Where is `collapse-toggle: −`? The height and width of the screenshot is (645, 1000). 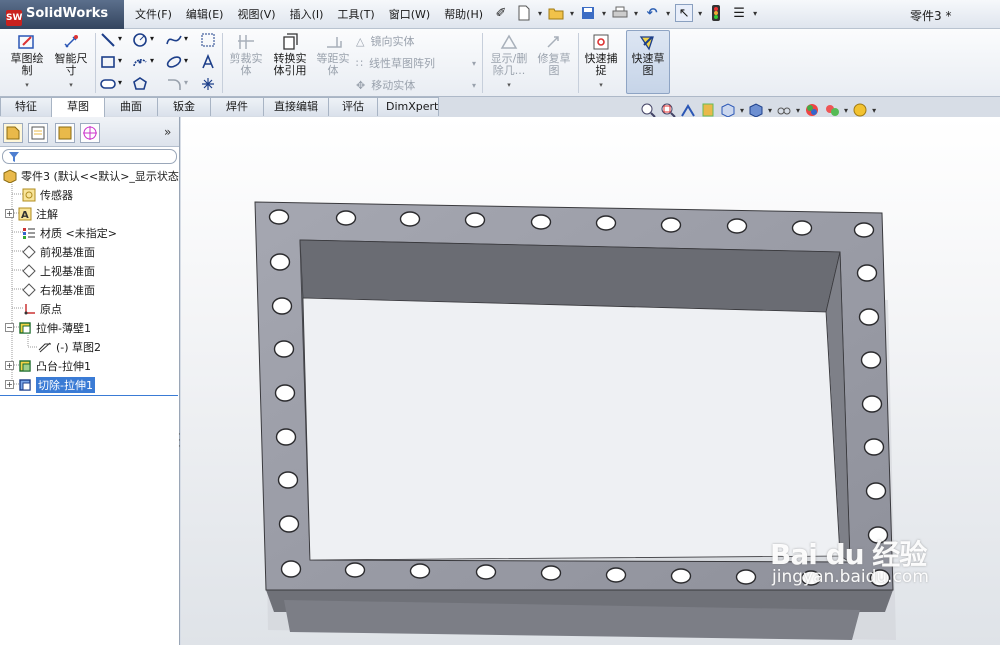 collapse-toggle: − is located at coordinates (9, 327).